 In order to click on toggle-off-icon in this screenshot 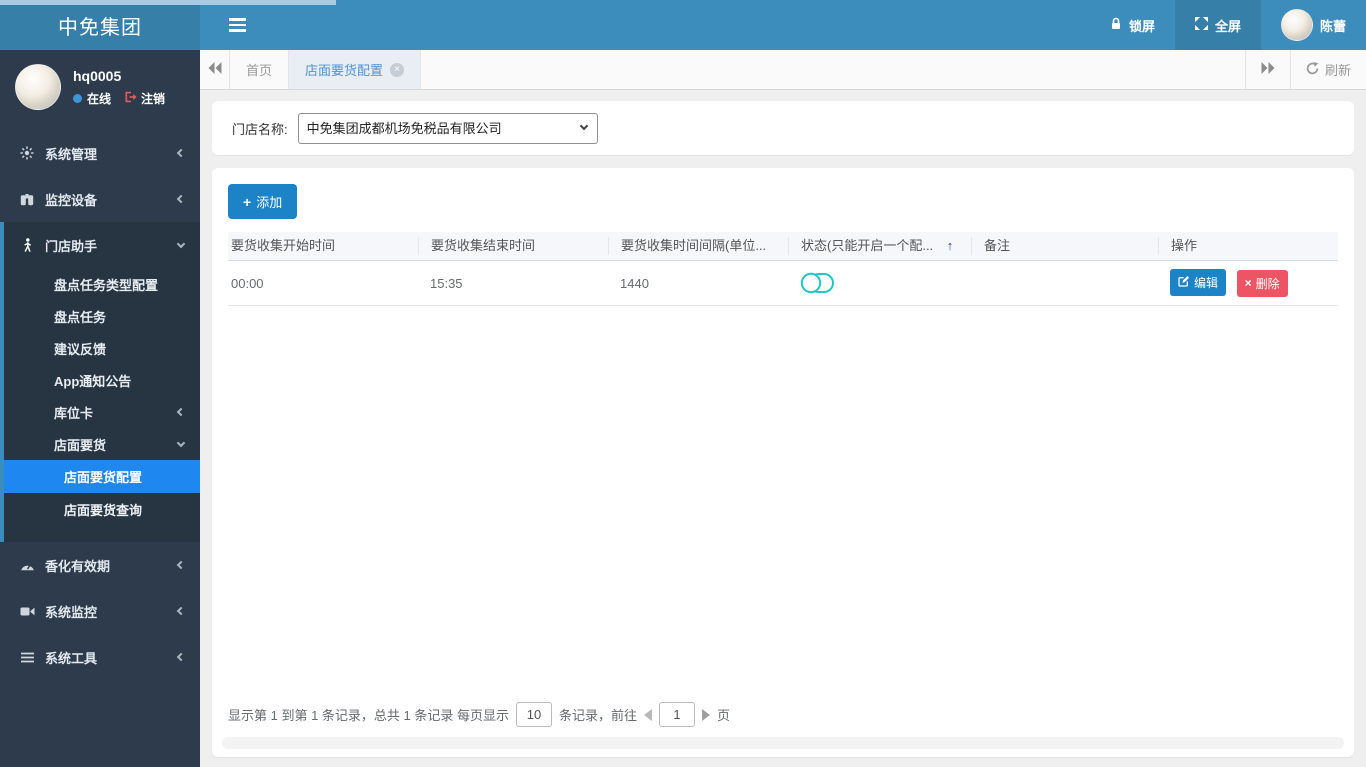, I will do `click(817, 284)`.